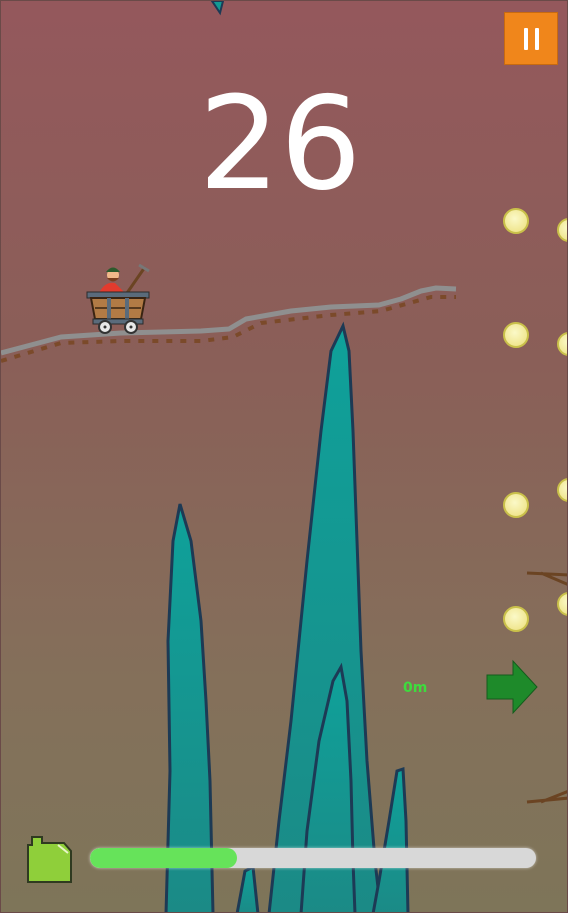 The height and width of the screenshot is (913, 568). Describe the element at coordinates (531, 38) in the screenshot. I see `pause-button` at that location.